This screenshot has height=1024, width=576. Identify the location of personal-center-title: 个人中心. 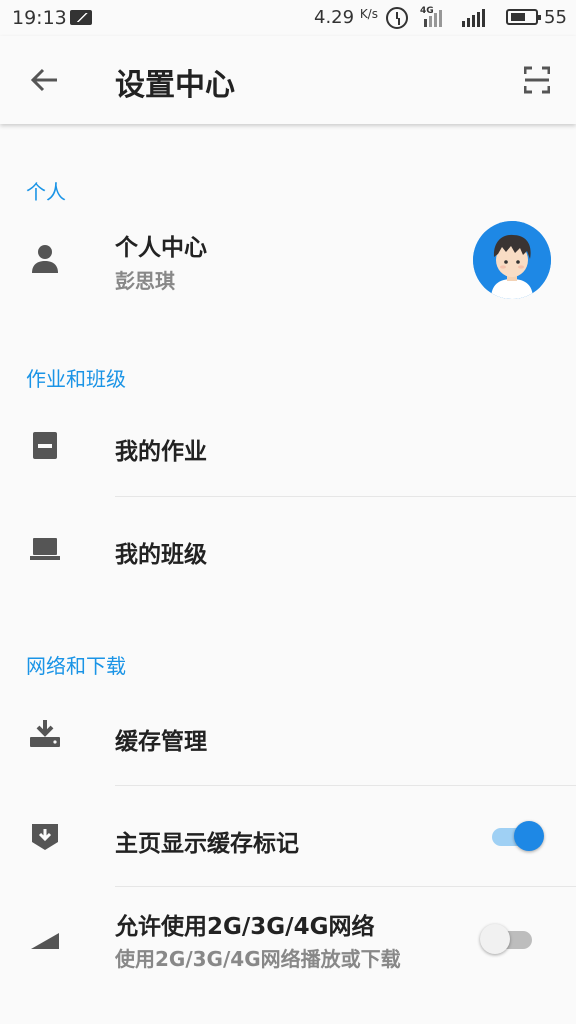
(161, 248).